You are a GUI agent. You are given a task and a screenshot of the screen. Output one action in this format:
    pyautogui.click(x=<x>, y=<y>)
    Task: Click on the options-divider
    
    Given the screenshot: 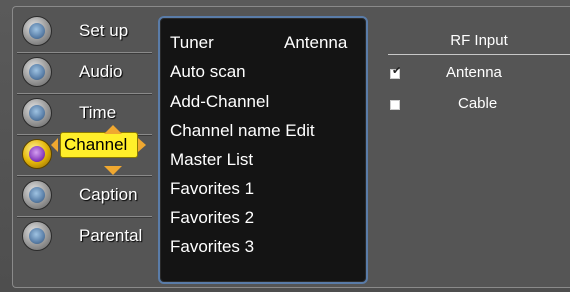 What is the action you would take?
    pyautogui.click(x=479, y=54)
    